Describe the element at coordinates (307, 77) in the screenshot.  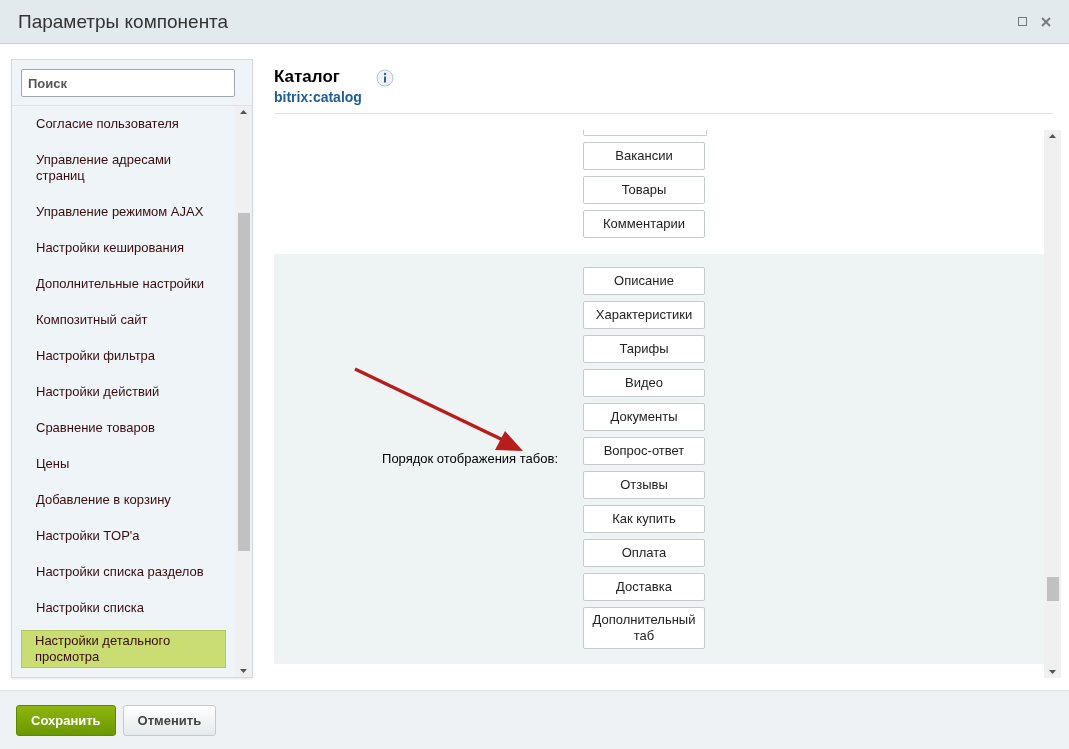
I see `component-title: Каталог` at that location.